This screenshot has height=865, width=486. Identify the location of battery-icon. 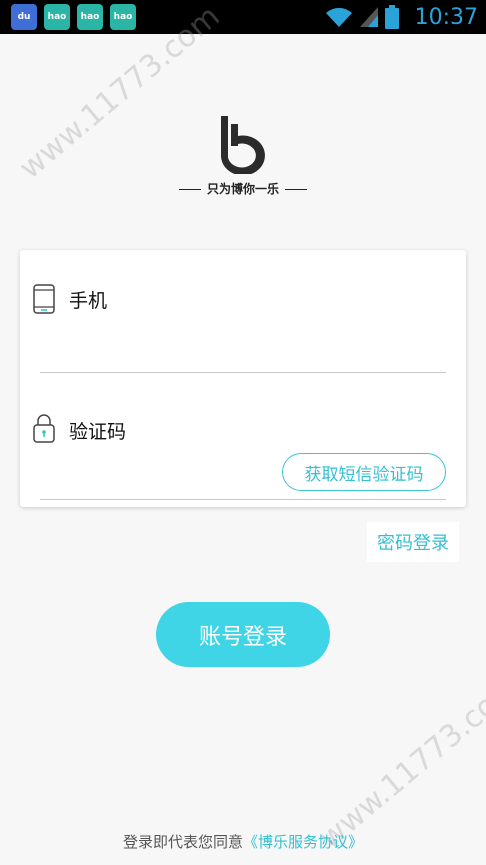
(391, 17).